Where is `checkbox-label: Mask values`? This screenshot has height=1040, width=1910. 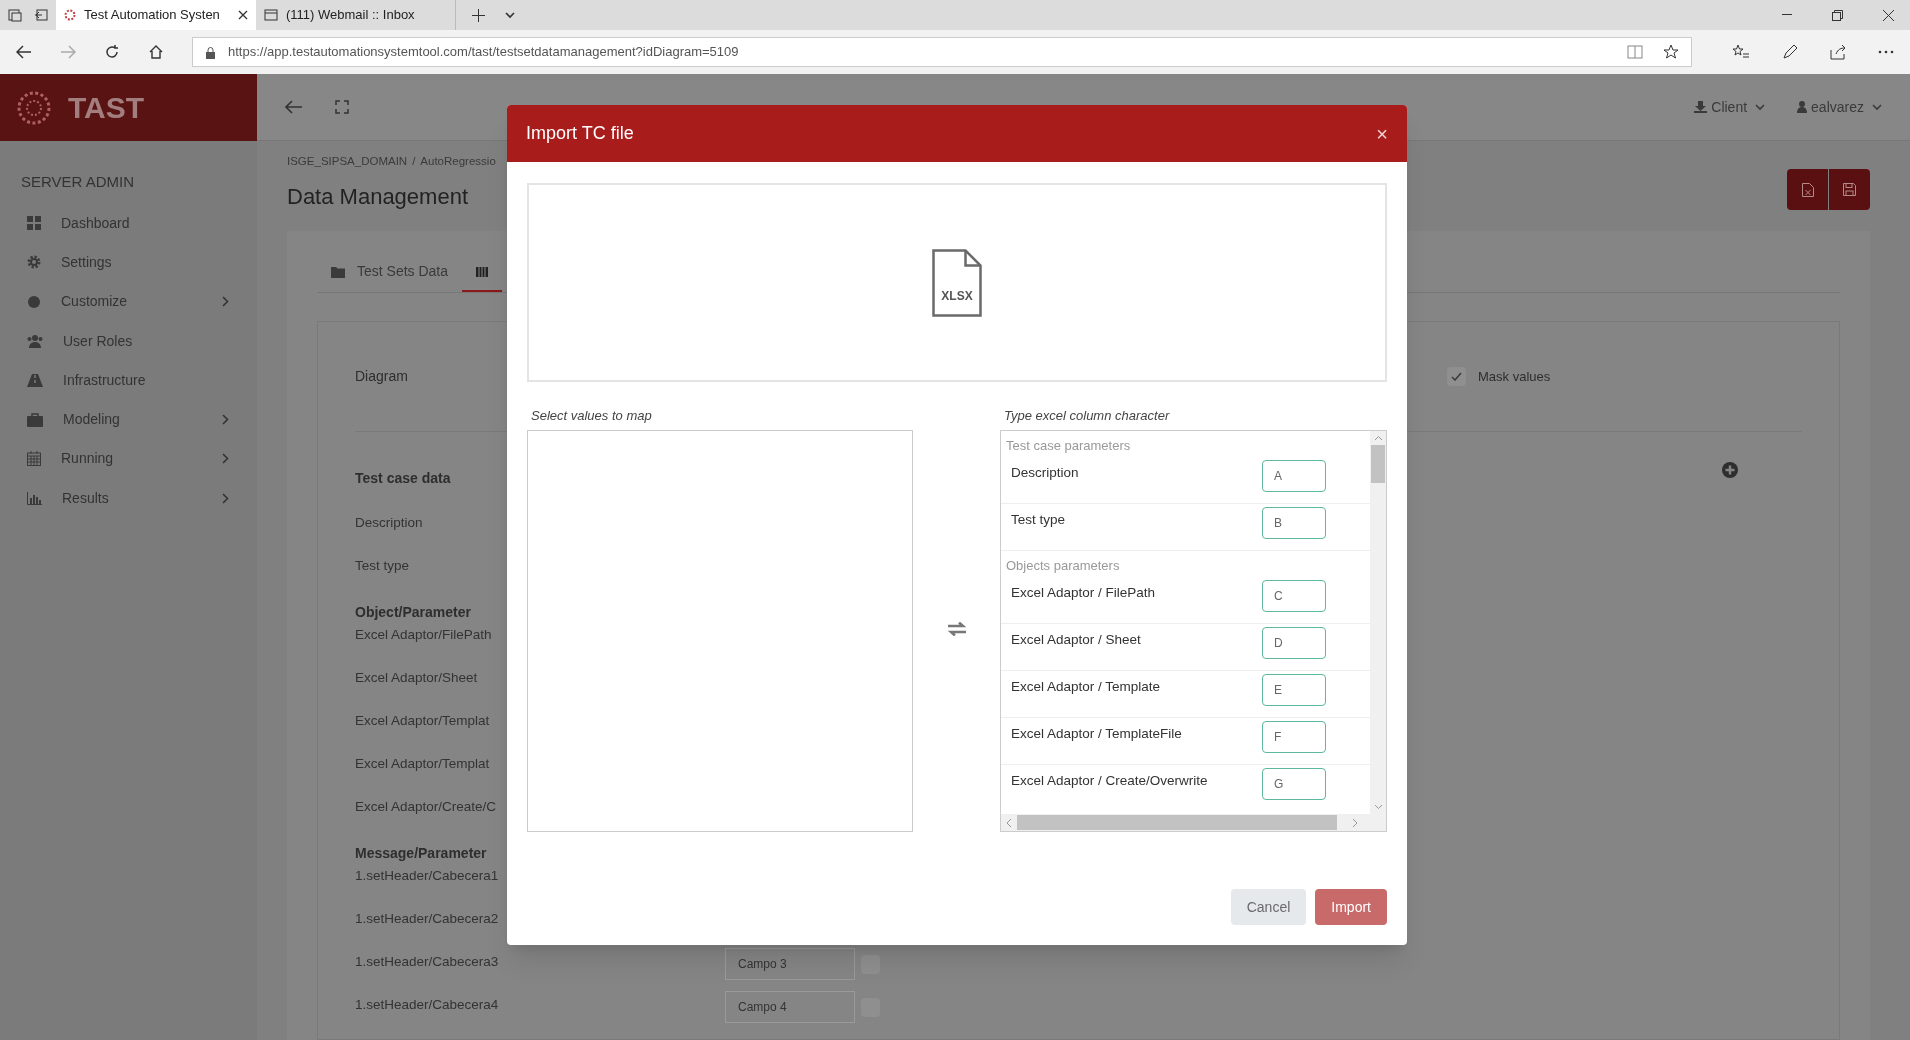
checkbox-label: Mask values is located at coordinates (1514, 377).